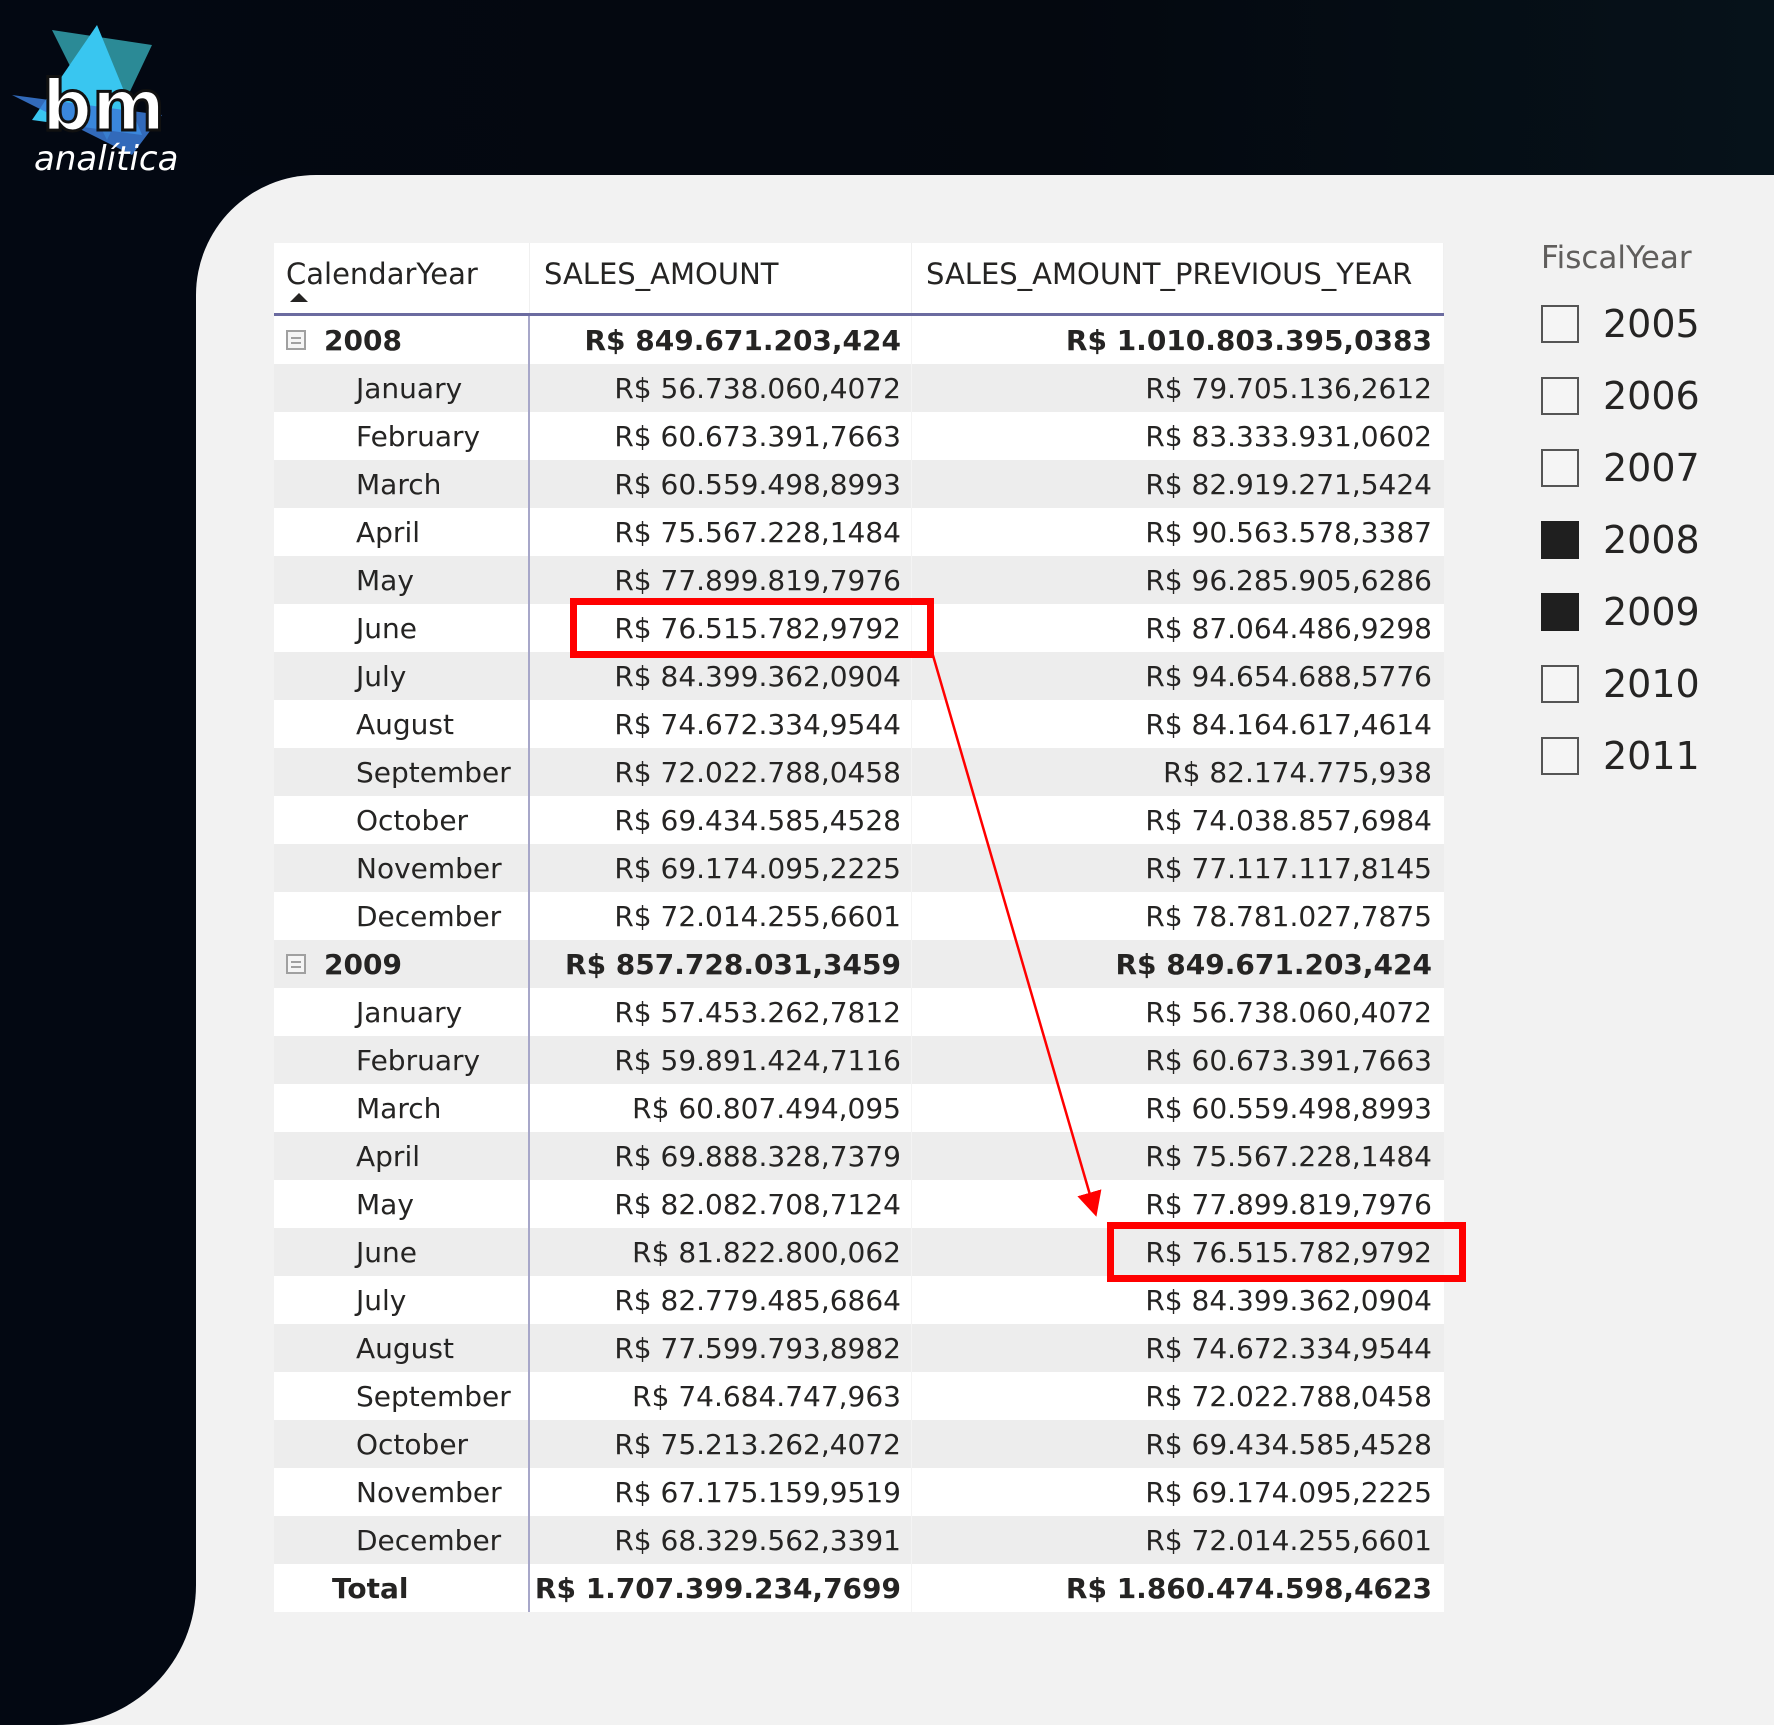  Describe the element at coordinates (721, 1060) in the screenshot. I see `sales-amount-cell: R$ 59.891.424,7116` at that location.